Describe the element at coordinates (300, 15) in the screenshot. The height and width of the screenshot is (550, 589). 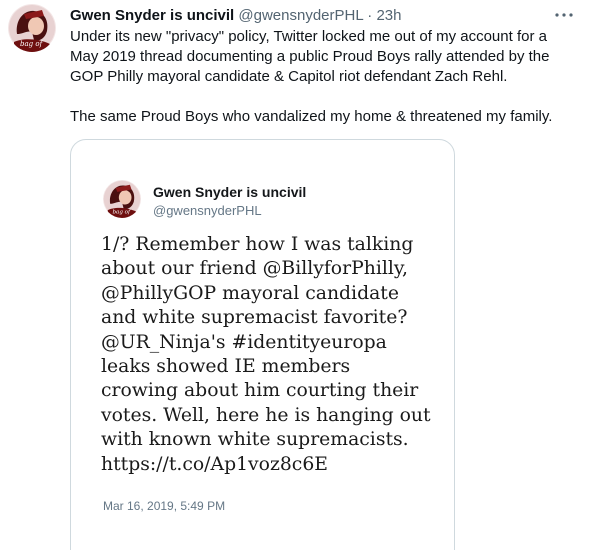
I see `author-handle: @gwensnyderPHL` at that location.